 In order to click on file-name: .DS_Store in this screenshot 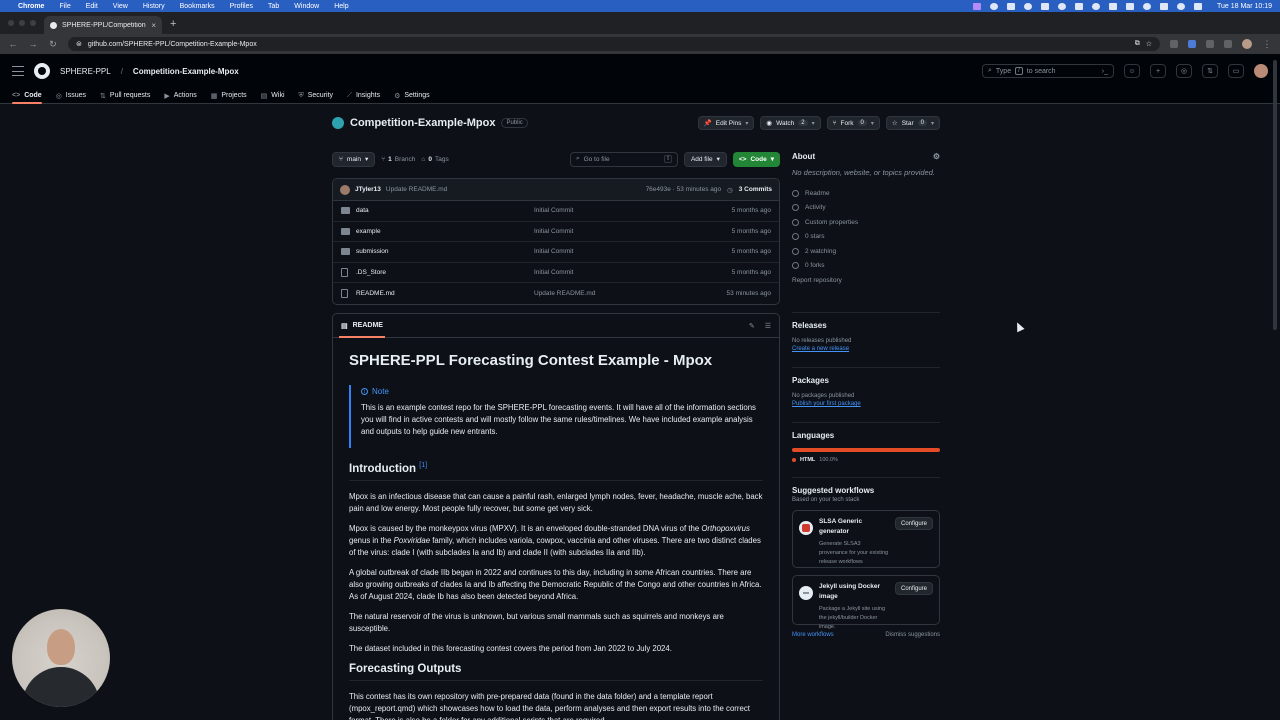, I will do `click(445, 272)`.